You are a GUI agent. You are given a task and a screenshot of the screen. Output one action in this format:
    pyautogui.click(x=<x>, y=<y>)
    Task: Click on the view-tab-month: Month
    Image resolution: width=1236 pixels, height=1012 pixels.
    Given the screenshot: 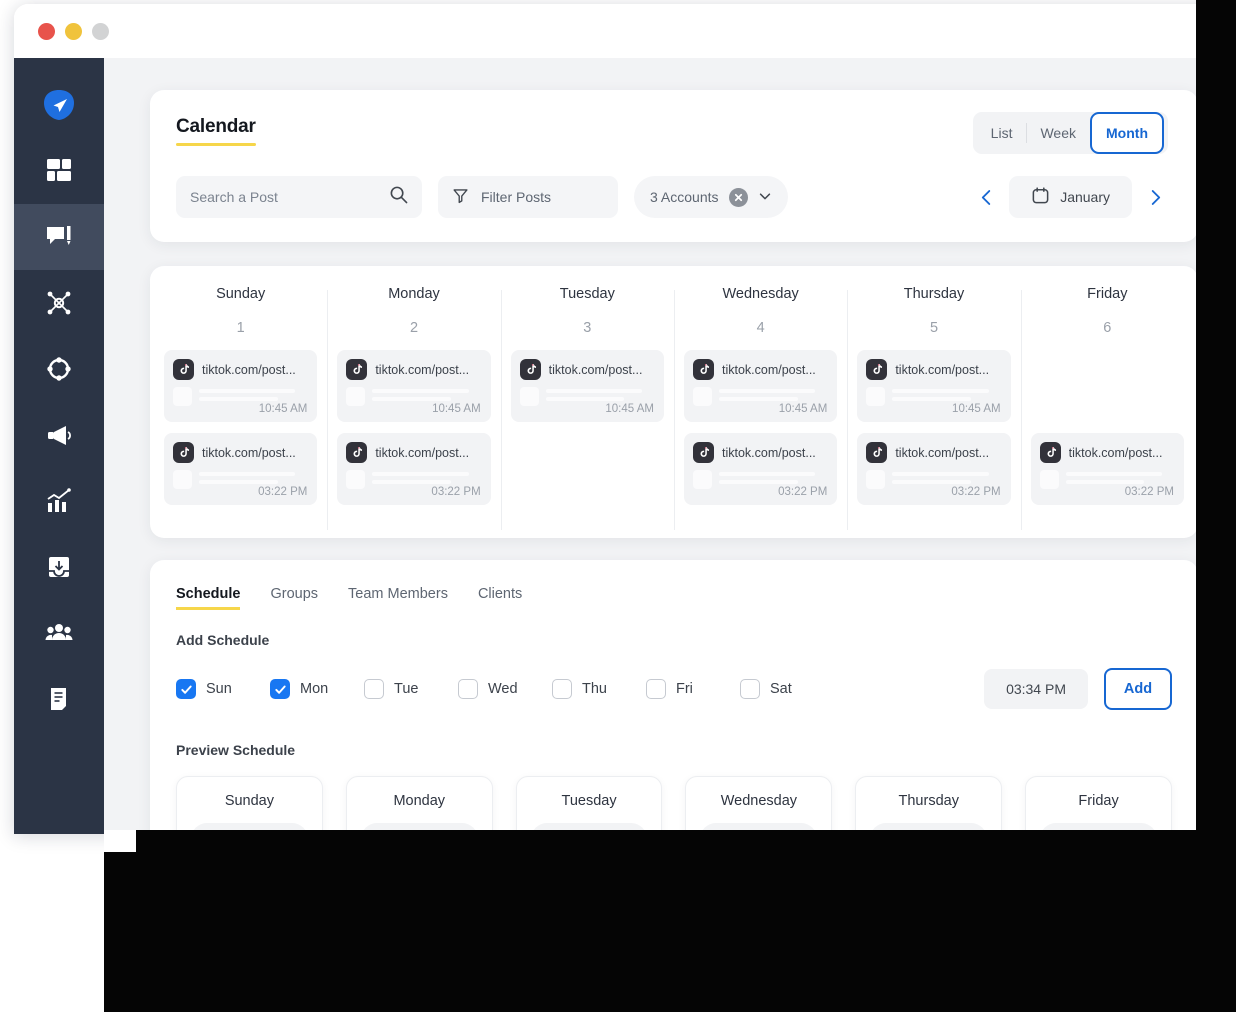 What is the action you would take?
    pyautogui.click(x=1127, y=133)
    